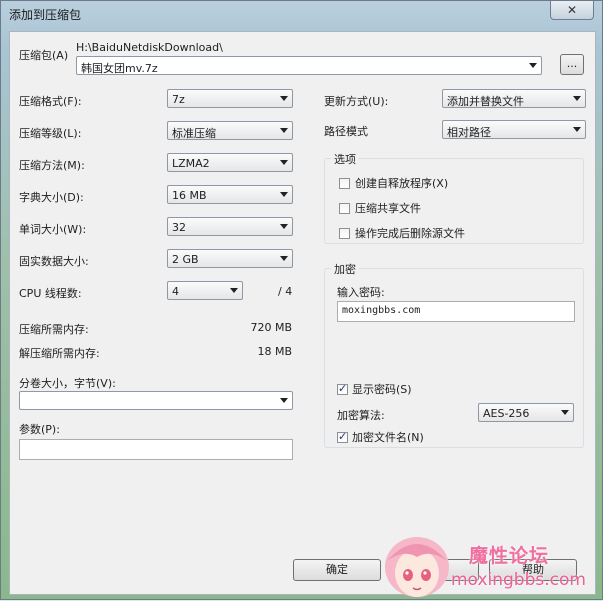 The height and width of the screenshot is (601, 603). I want to click on solid-label: 固实数据大小:, so click(54, 261).